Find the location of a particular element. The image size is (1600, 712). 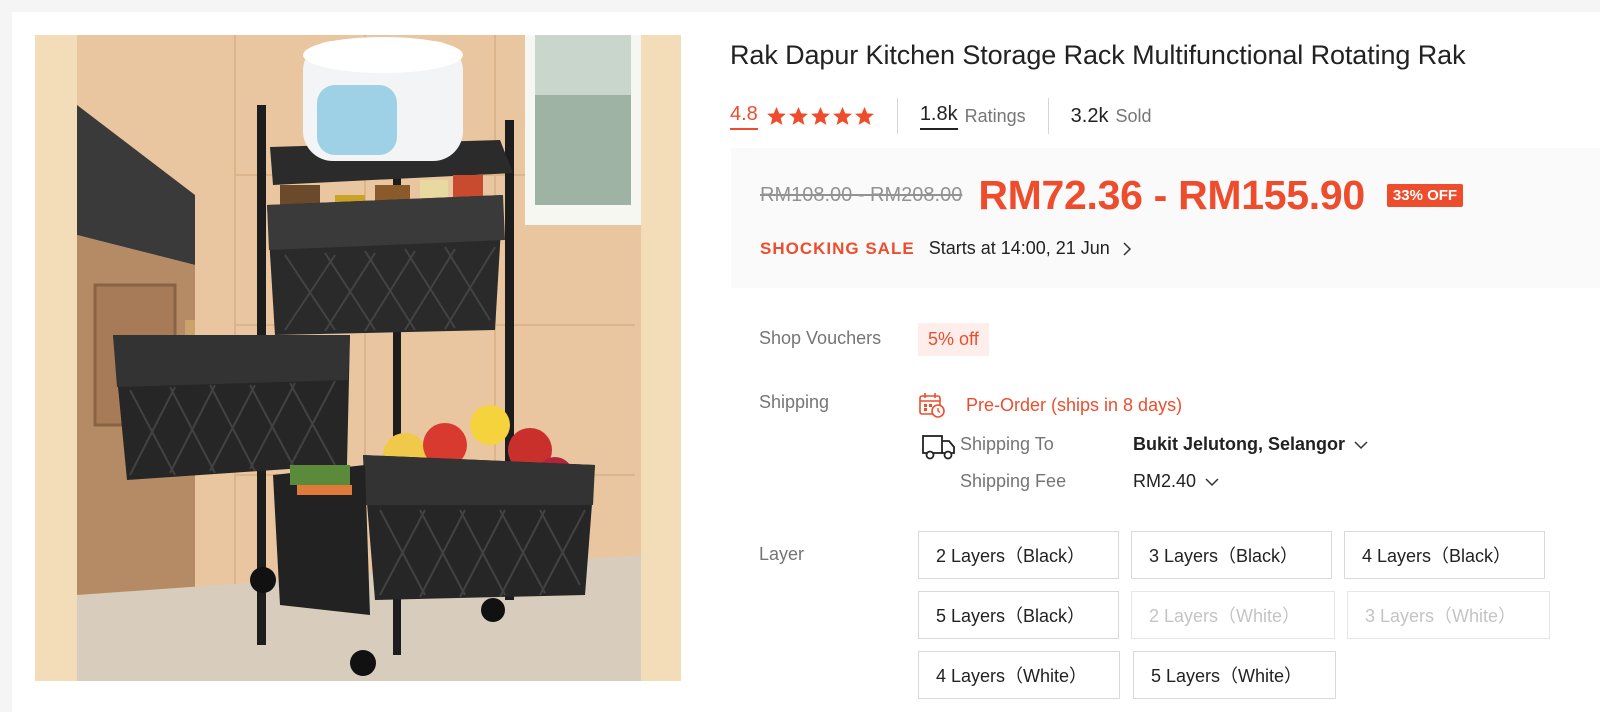

shipping-fee-label: Shipping Fee is located at coordinates (1013, 481).